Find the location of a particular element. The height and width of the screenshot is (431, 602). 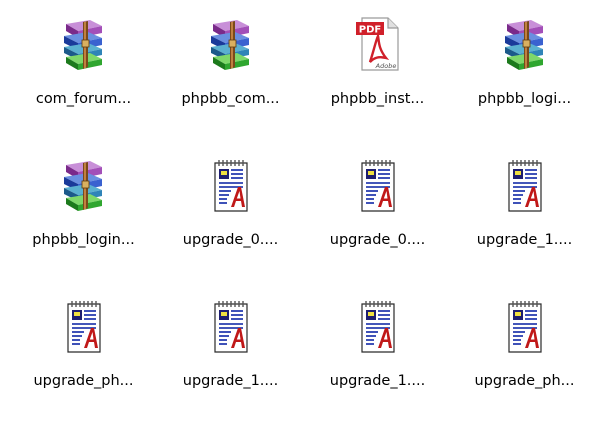

pdf-brand-text: Adobe is located at coordinates (385, 66).